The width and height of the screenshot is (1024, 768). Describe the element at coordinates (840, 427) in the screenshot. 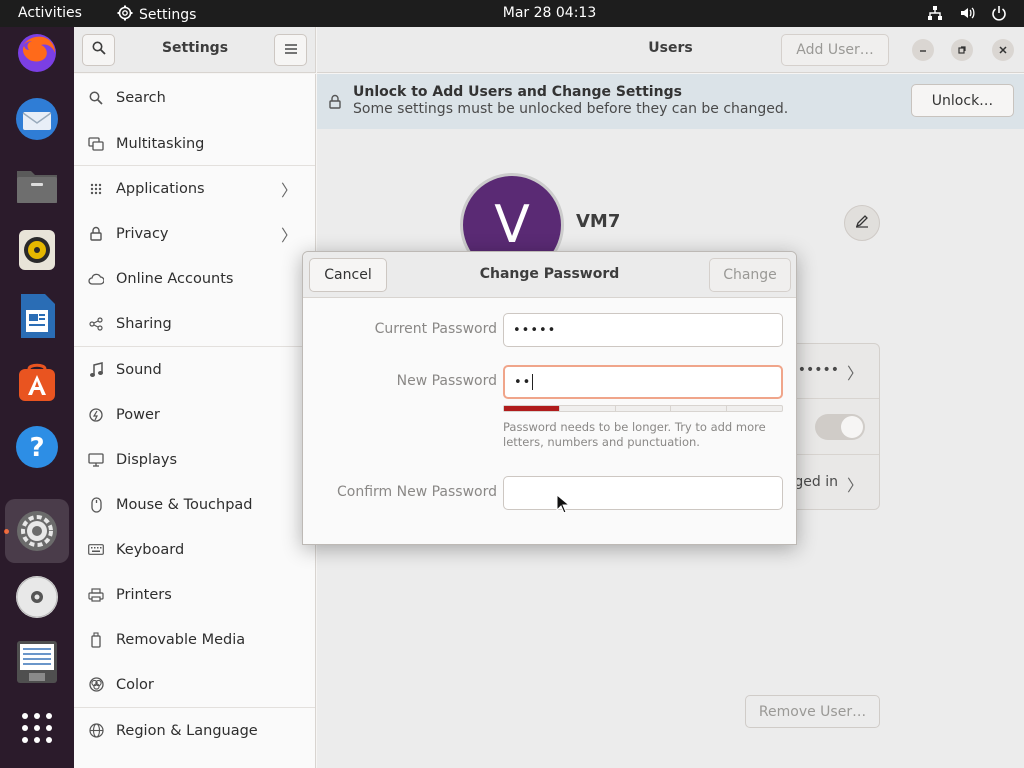

I see `automatic-login-toggle` at that location.